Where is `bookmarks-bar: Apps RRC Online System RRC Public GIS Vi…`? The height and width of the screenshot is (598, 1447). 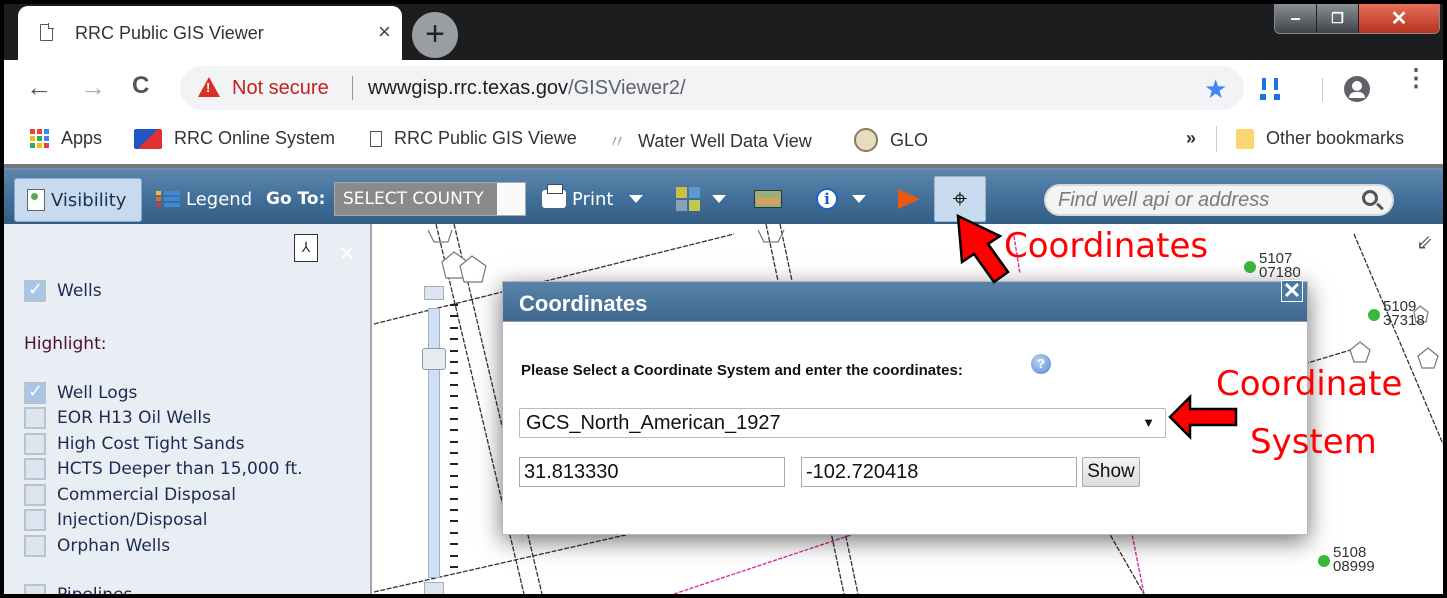 bookmarks-bar: Apps RRC Online System RRC Public GIS Vi… is located at coordinates (723, 141).